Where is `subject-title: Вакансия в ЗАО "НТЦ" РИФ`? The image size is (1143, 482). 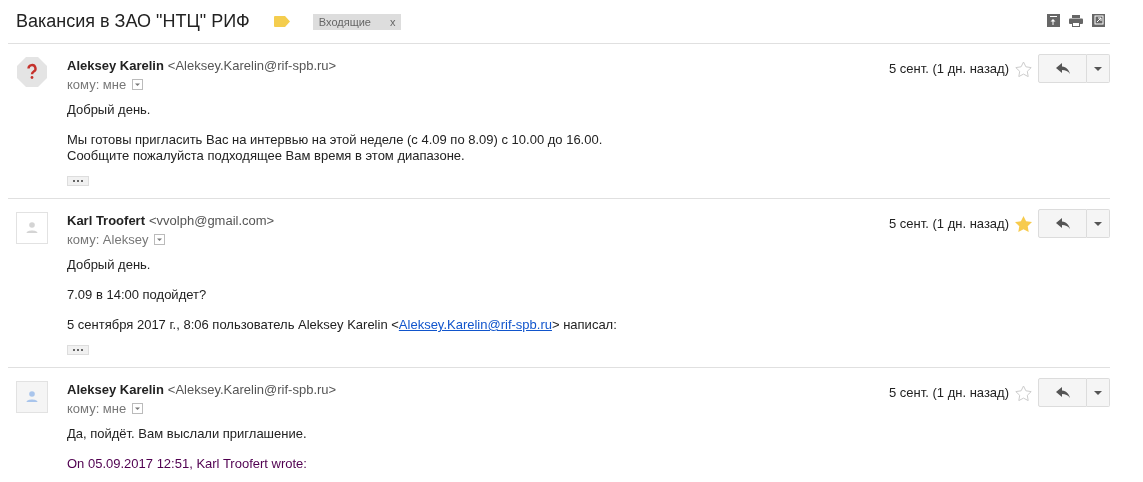 subject-title: Вакансия в ЗАО "НТЦ" РИФ is located at coordinates (133, 21).